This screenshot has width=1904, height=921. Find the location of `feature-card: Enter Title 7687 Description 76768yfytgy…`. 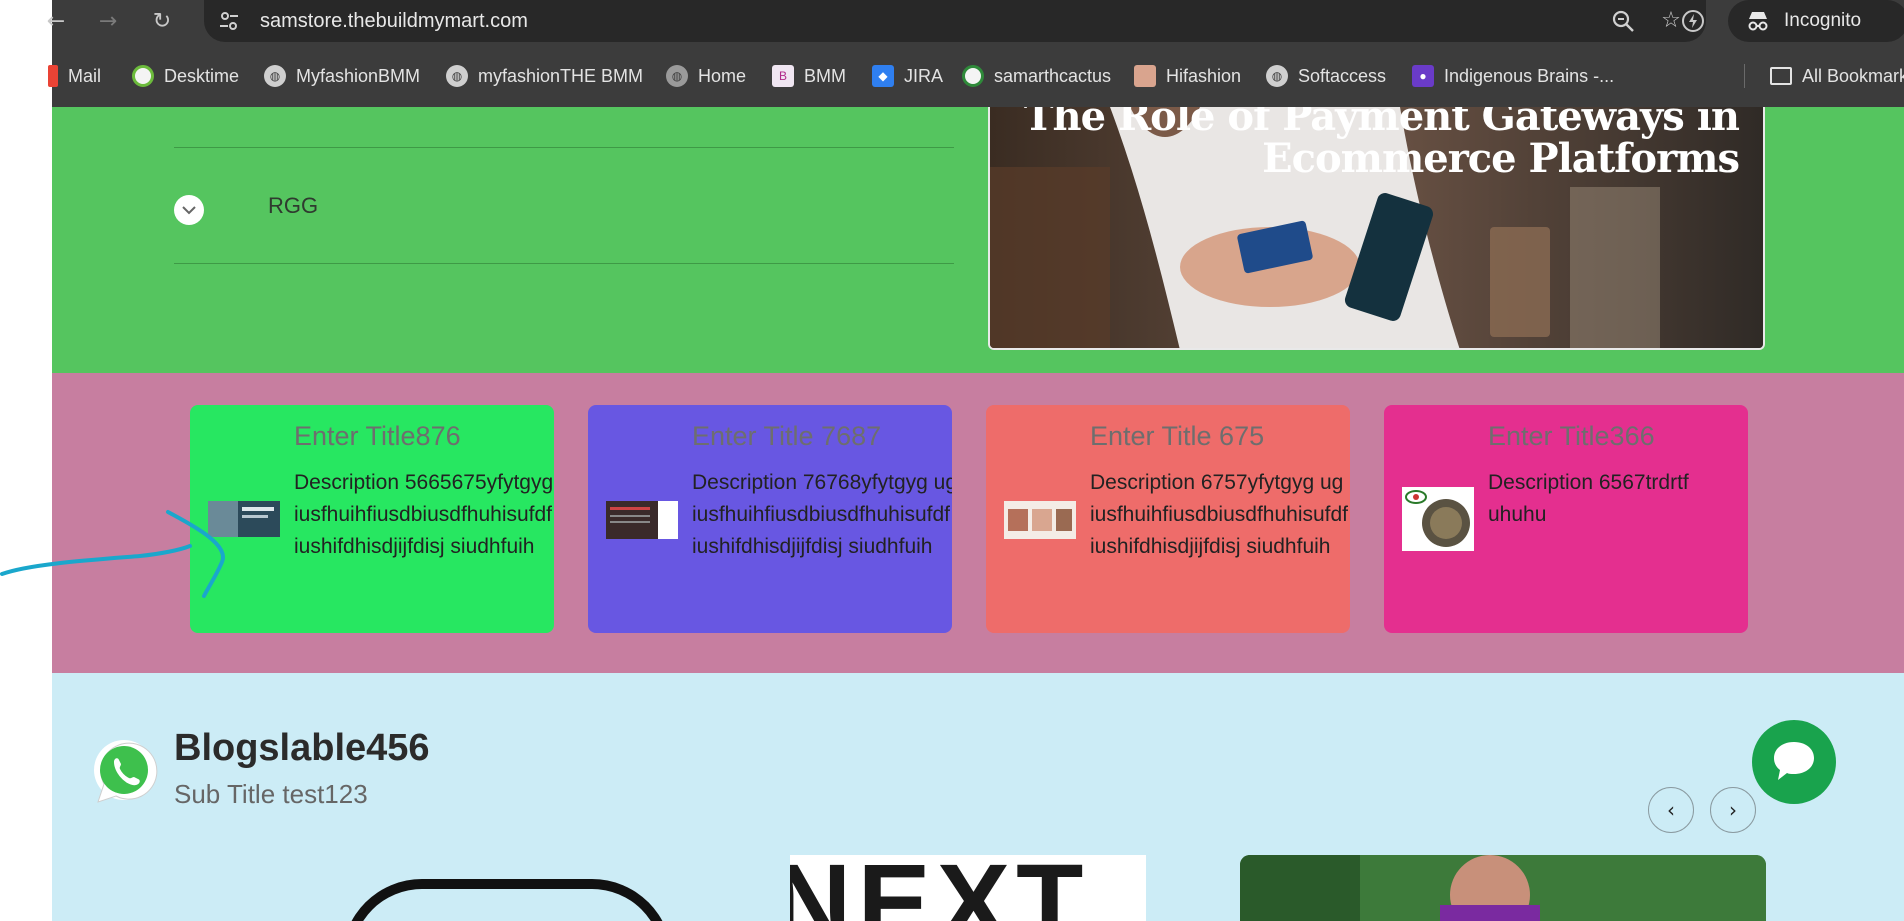

feature-card: Enter Title 7687 Description 76768yfytgy… is located at coordinates (770, 519).